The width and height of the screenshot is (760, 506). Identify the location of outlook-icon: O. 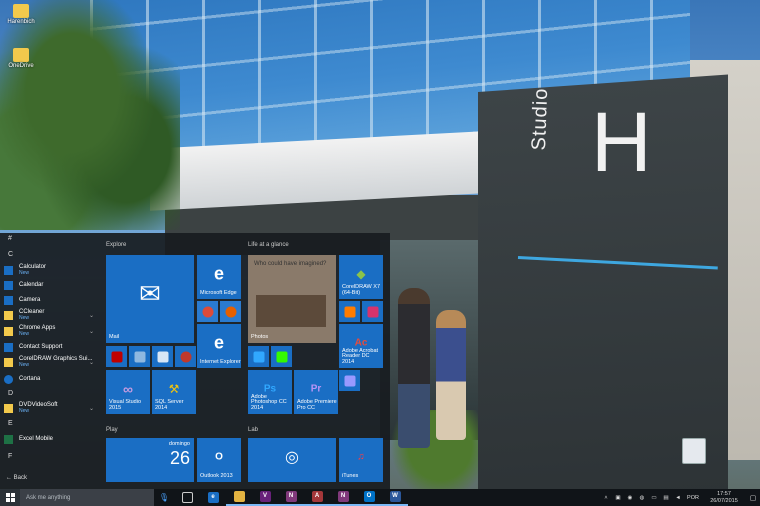
(369, 496).